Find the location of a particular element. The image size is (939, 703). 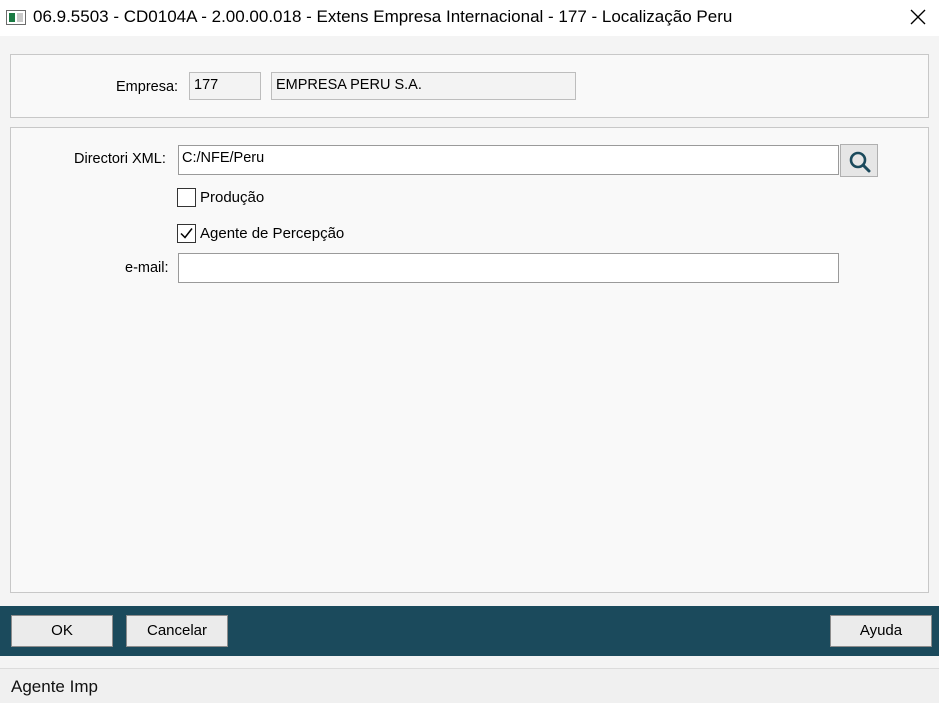

xml-directory-label: Directori XML: is located at coordinates (120, 159).